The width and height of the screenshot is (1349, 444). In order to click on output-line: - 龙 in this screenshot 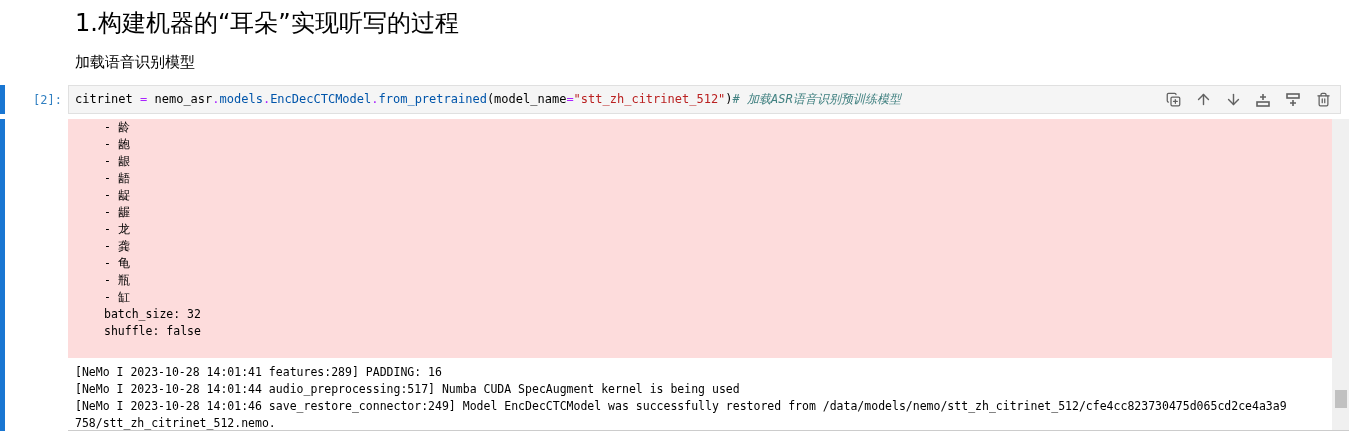, I will do `click(117, 229)`.